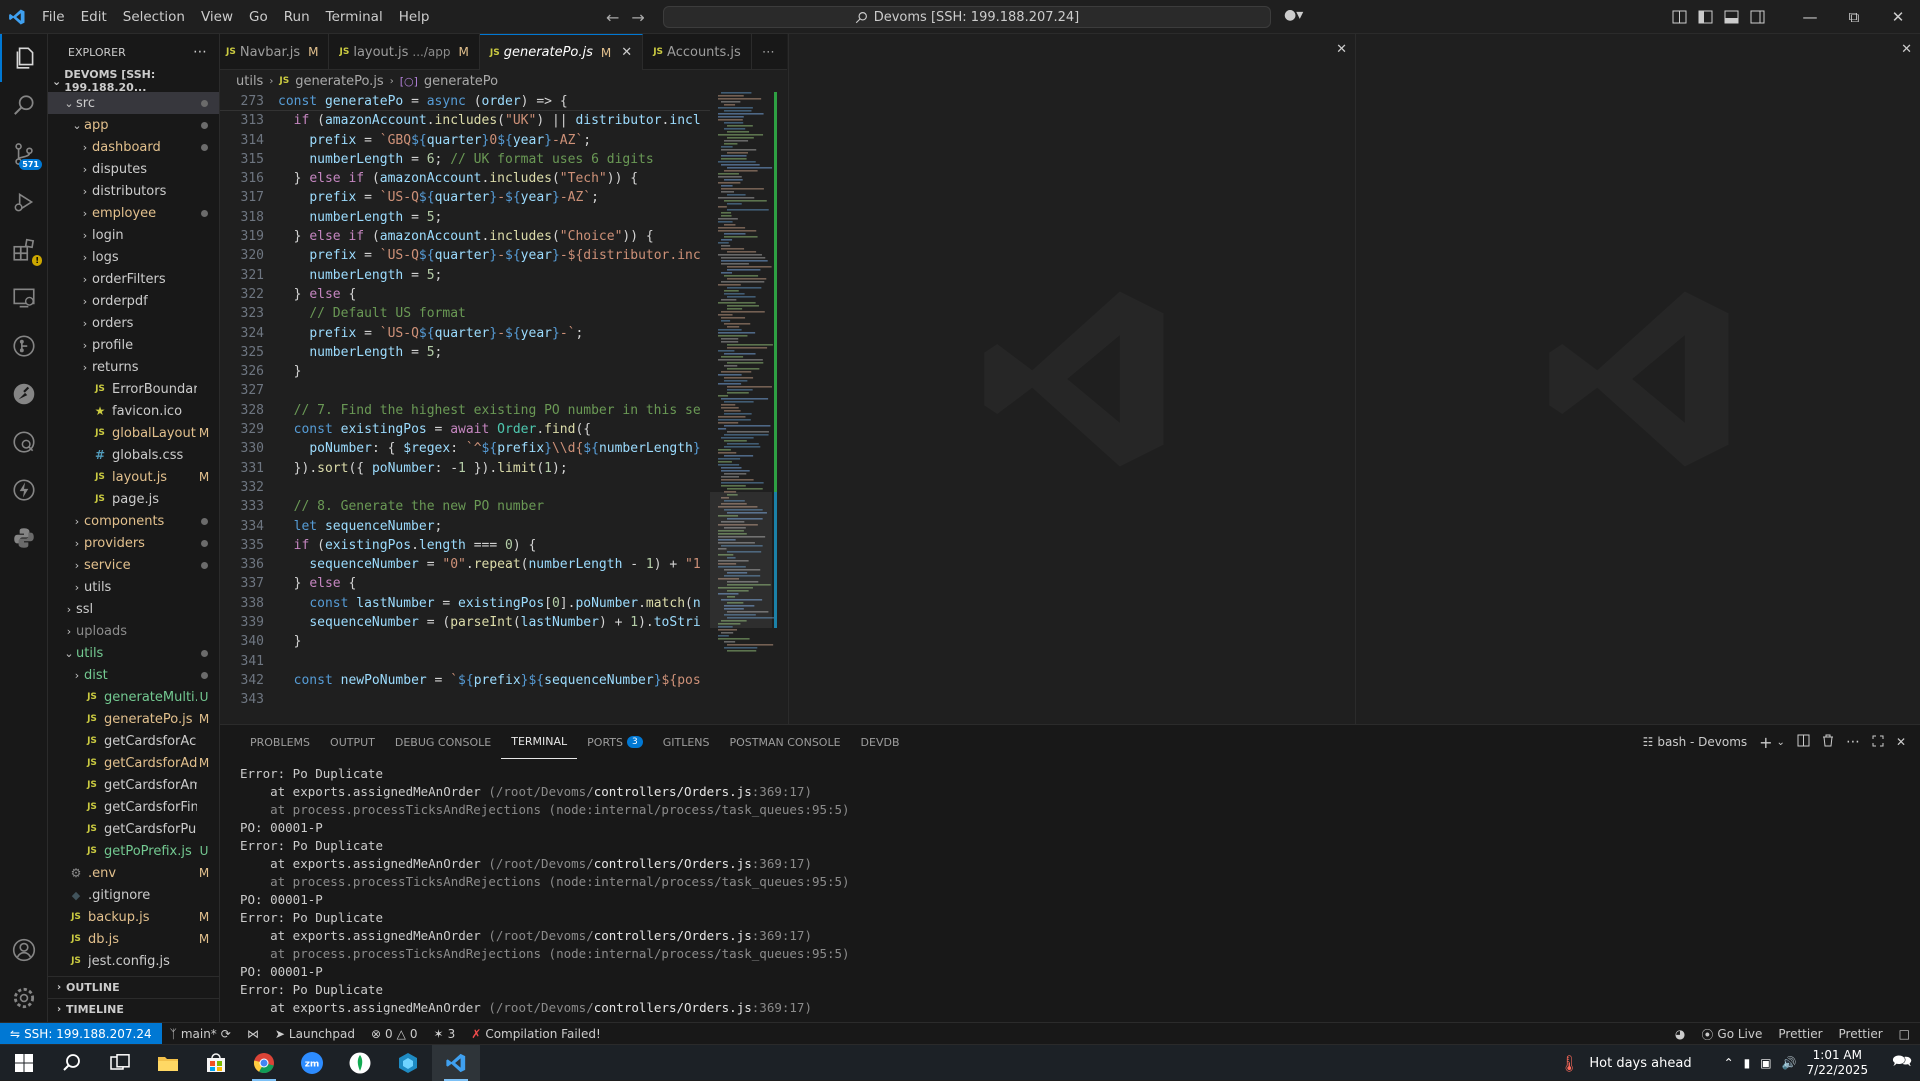 The image size is (1920, 1081). What do you see at coordinates (1341, 49) in the screenshot?
I see `close-group-icon: ✕` at bounding box center [1341, 49].